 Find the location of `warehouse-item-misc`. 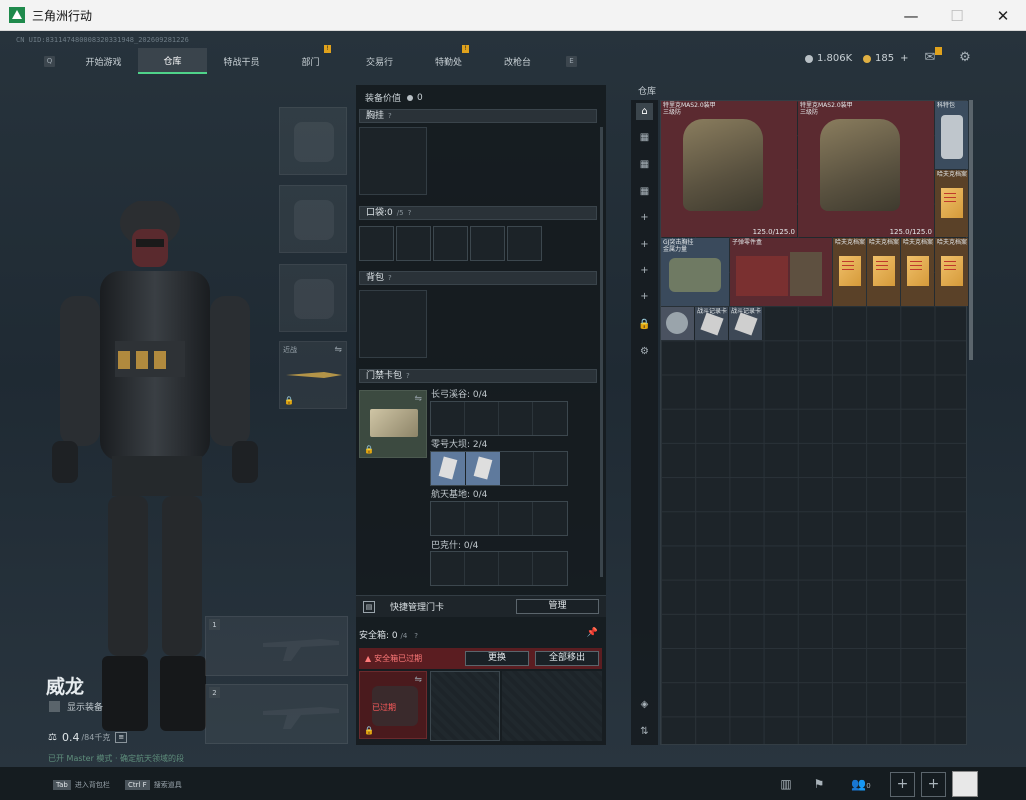

warehouse-item-misc is located at coordinates (677, 323).